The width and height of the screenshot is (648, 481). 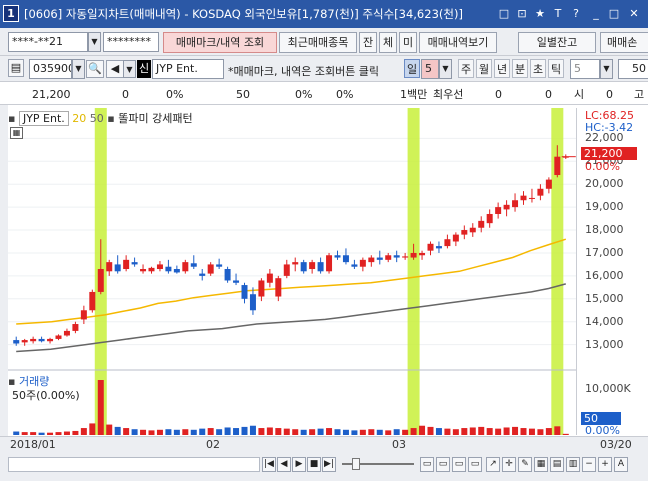 I want to click on period-second-tab: 초, so click(x=538, y=68).